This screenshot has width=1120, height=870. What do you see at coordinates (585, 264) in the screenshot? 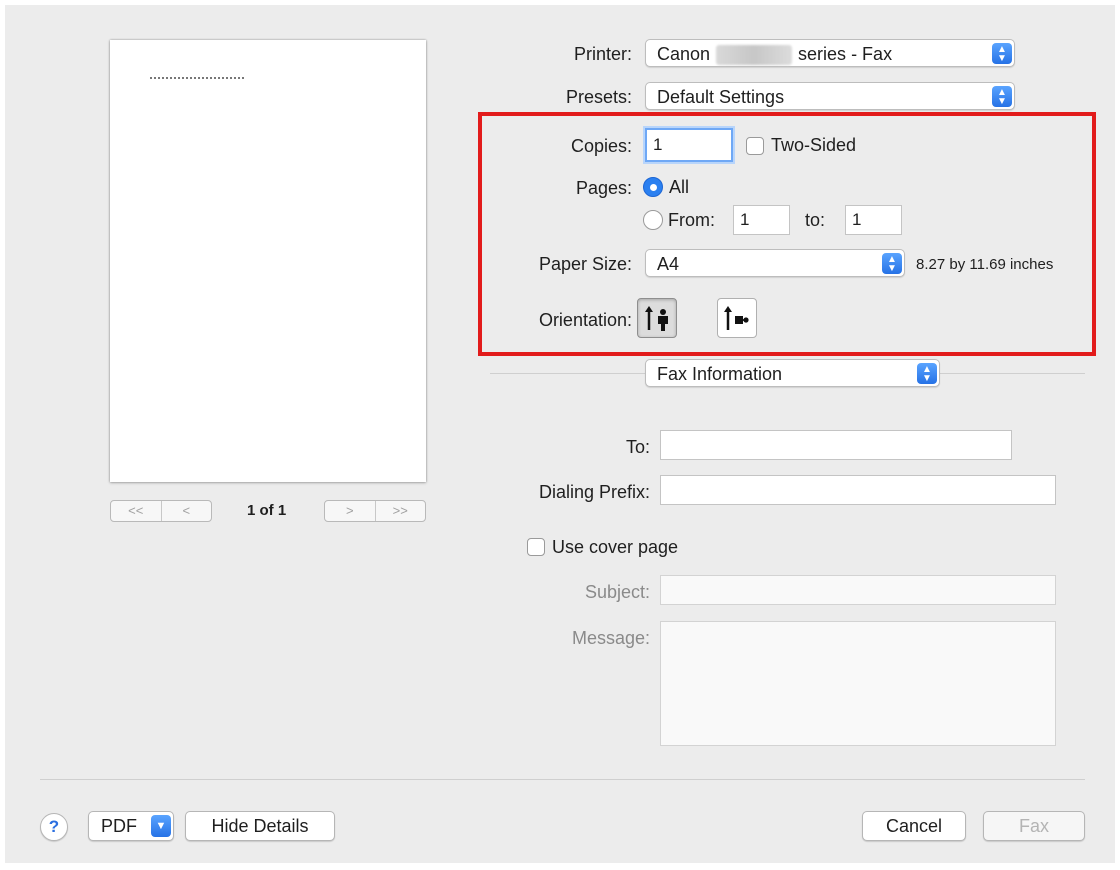
I see `paper-size-label: Paper Size:` at bounding box center [585, 264].